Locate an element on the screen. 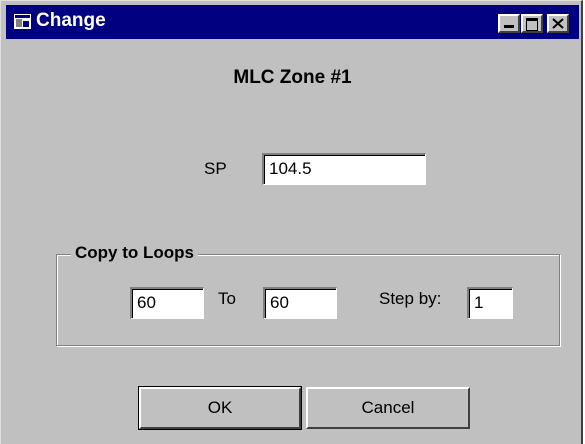 This screenshot has width=585, height=444. loop-from-input: 60 is located at coordinates (167, 303).